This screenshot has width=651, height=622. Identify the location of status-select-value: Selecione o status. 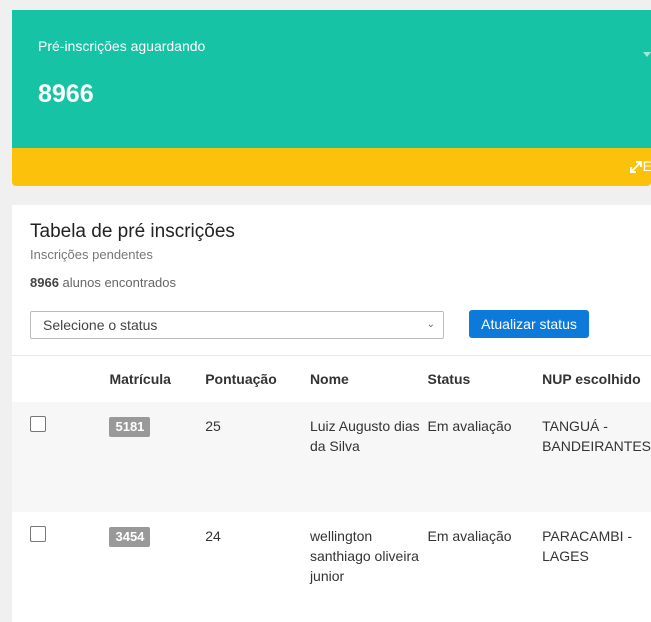
(100, 325).